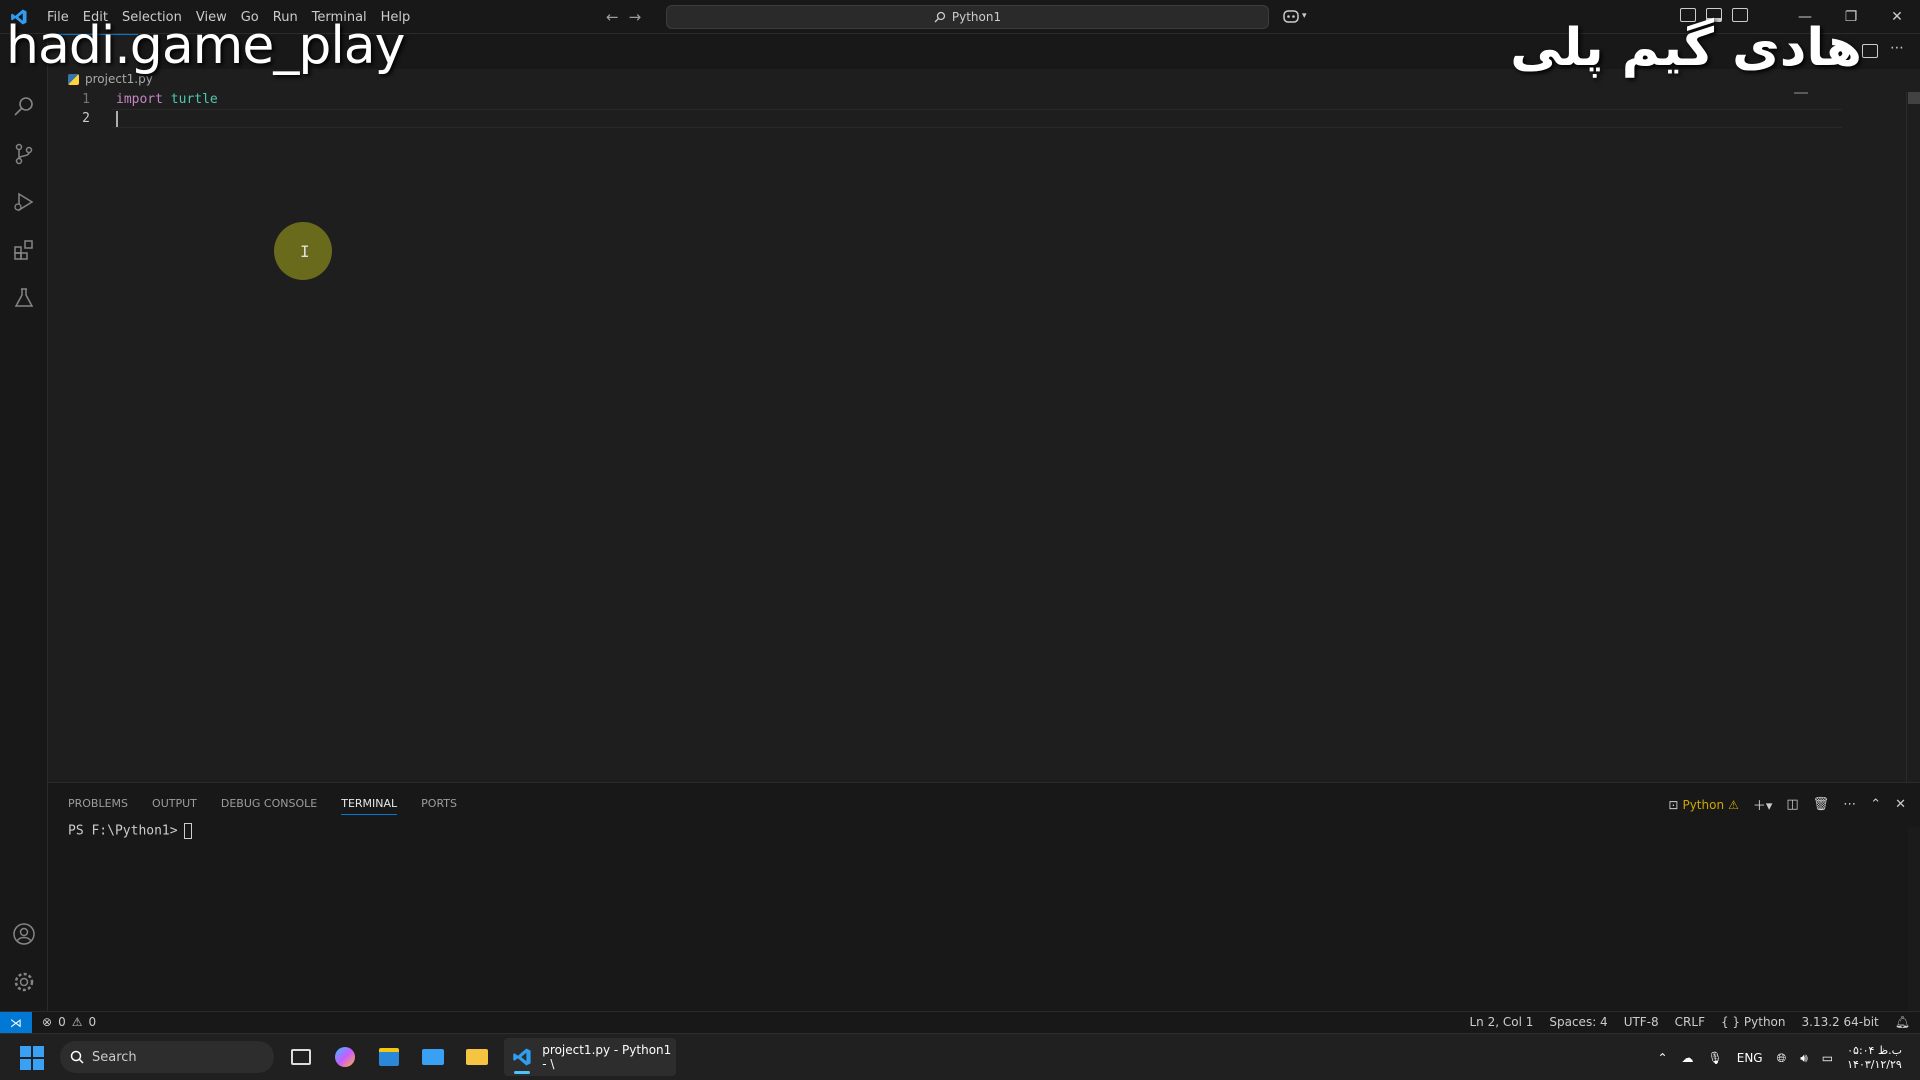 This screenshot has height=1080, width=1920. What do you see at coordinates (1304, 16) in the screenshot?
I see `chevron-down-icon: ▾` at bounding box center [1304, 16].